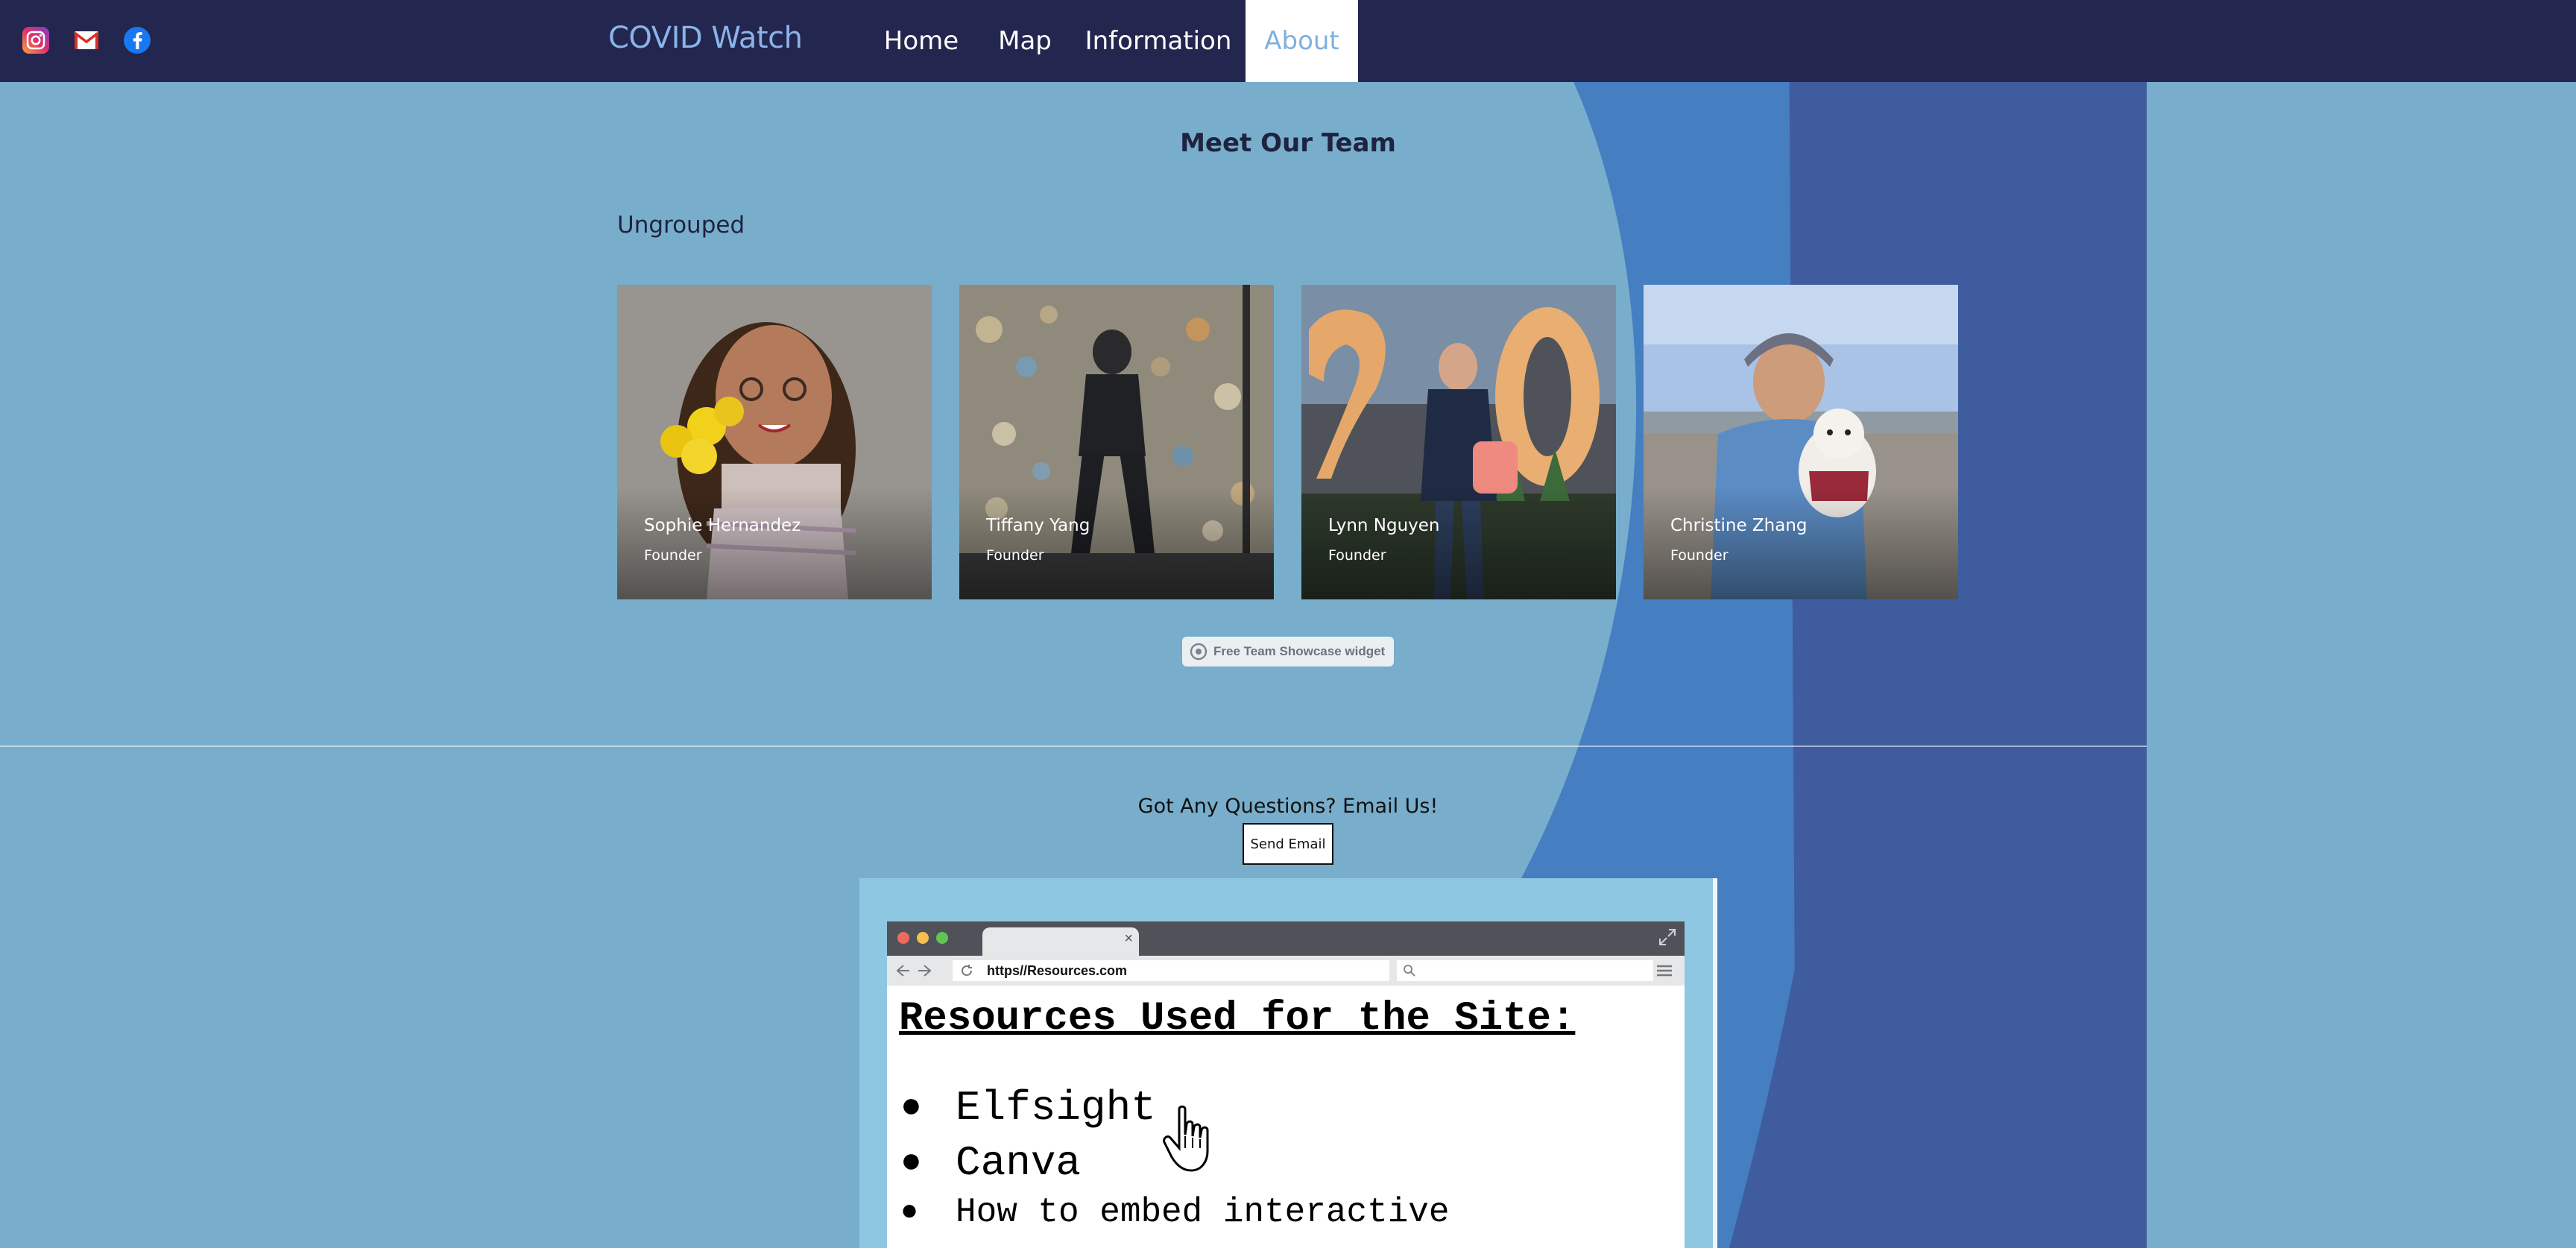  I want to click on top-navbar: COVID Watch Home Map Information About, so click(1288, 41).